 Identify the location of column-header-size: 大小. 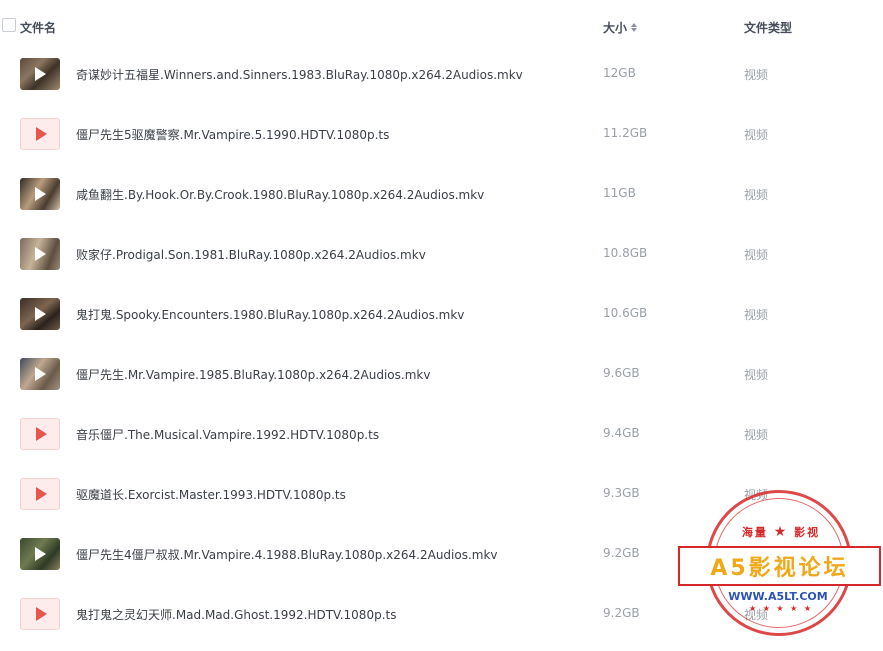
(620, 27).